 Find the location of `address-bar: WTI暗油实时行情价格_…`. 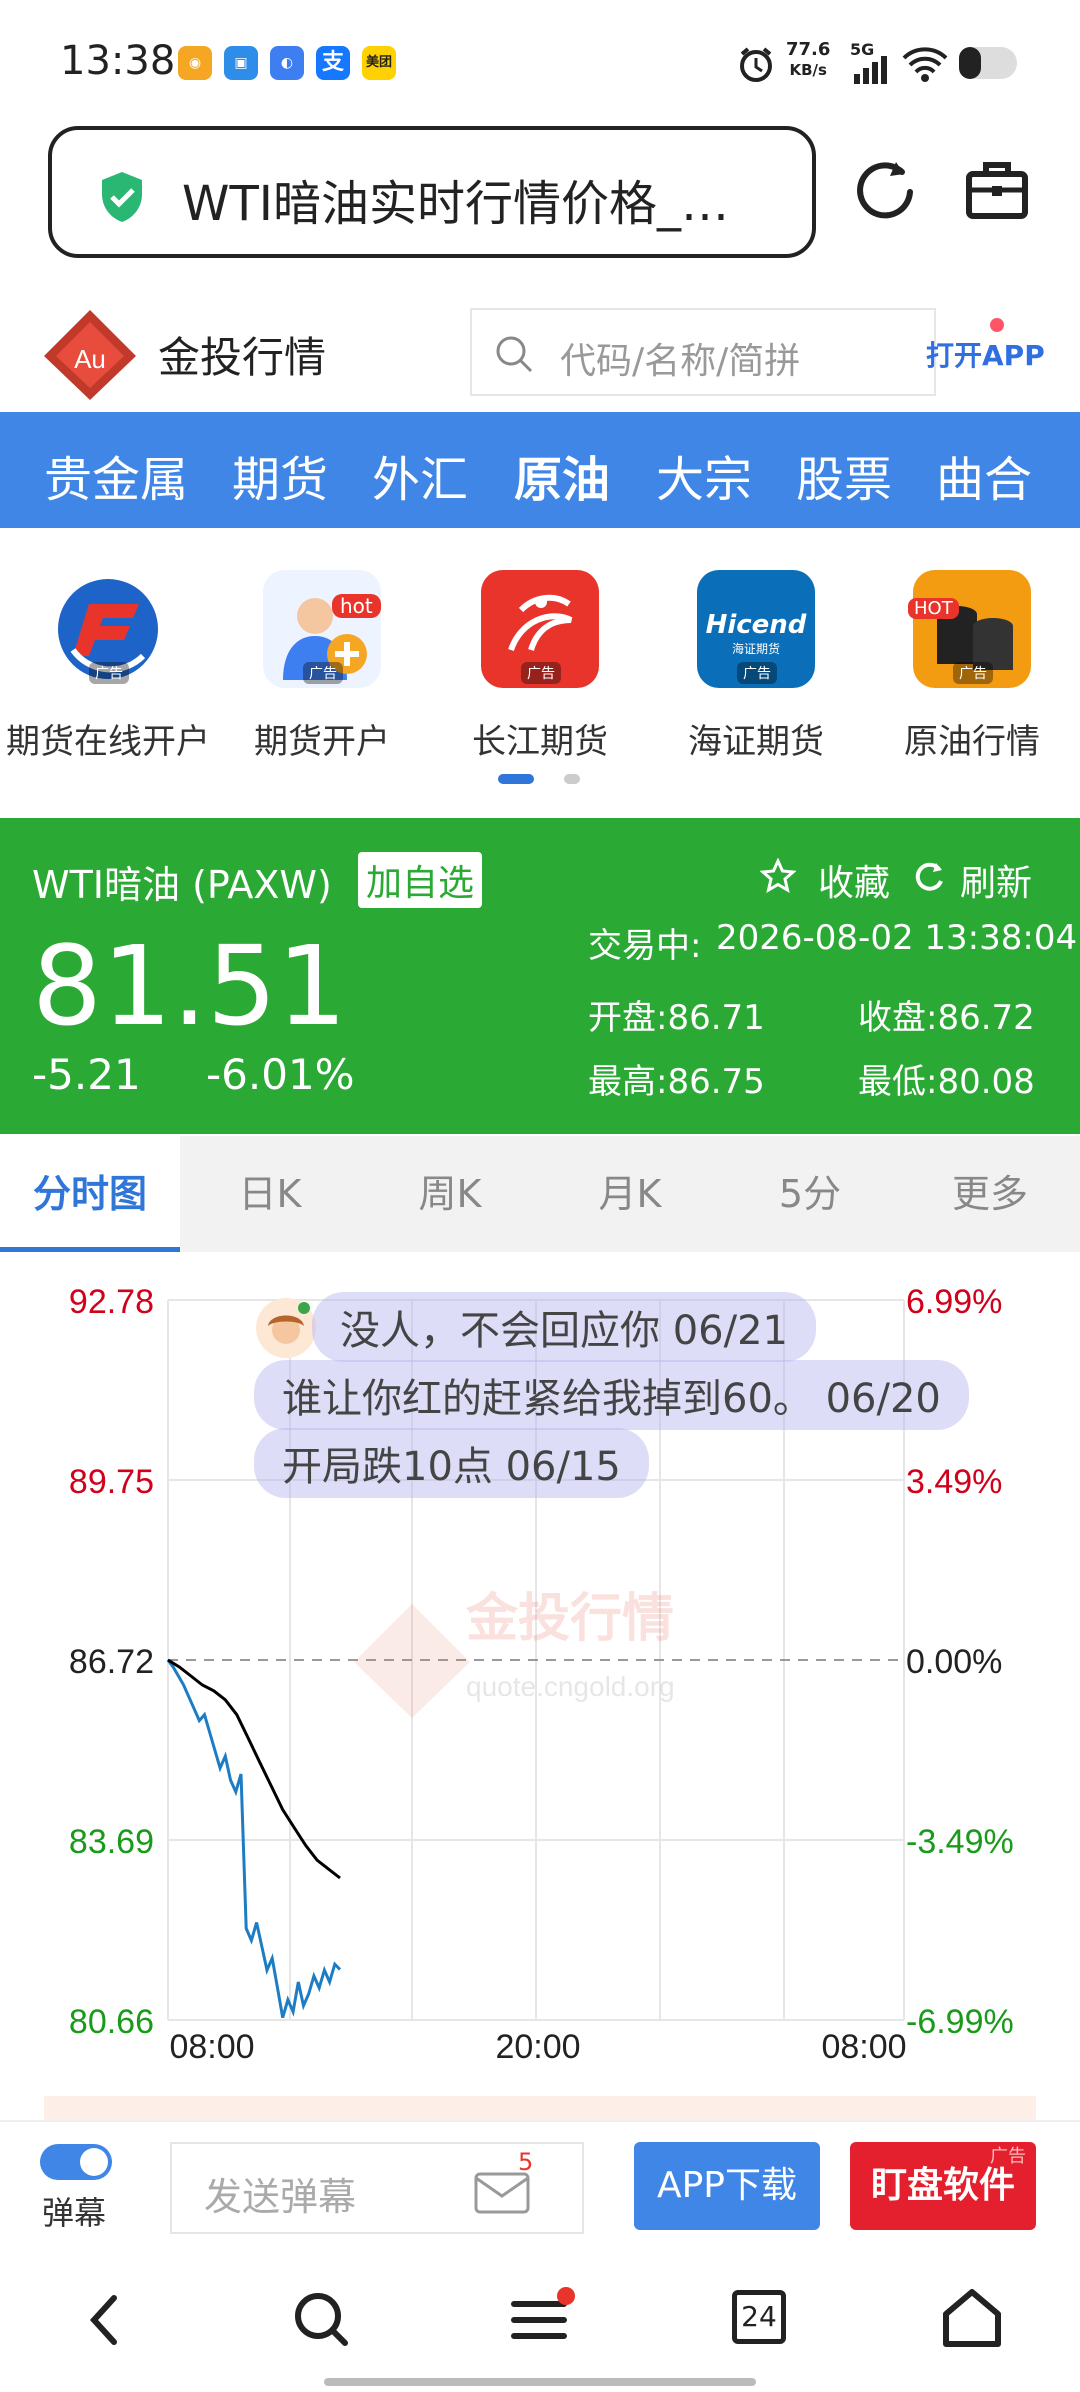

address-bar: WTI暗油实时行情价格_… is located at coordinates (432, 192).